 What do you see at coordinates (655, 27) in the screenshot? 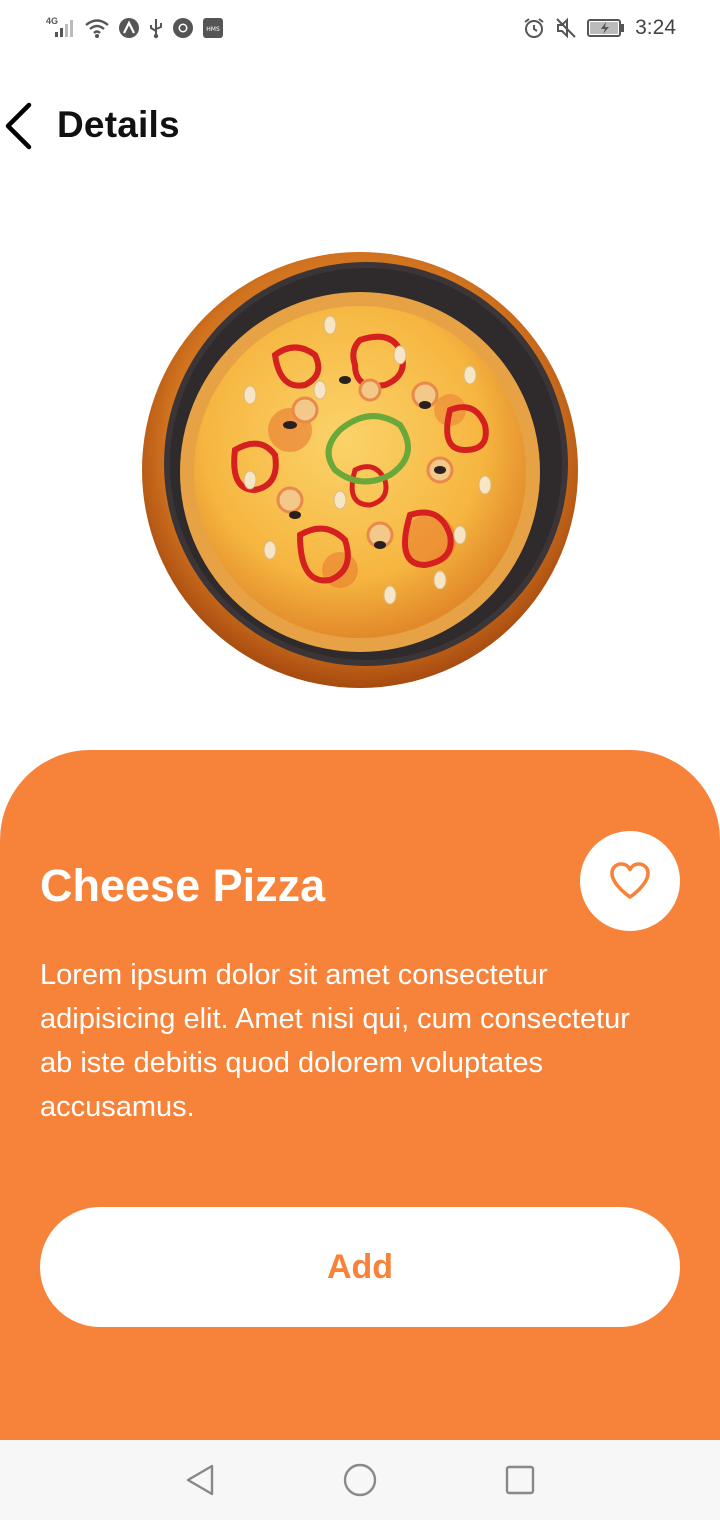
I see `status-time: 3:24` at bounding box center [655, 27].